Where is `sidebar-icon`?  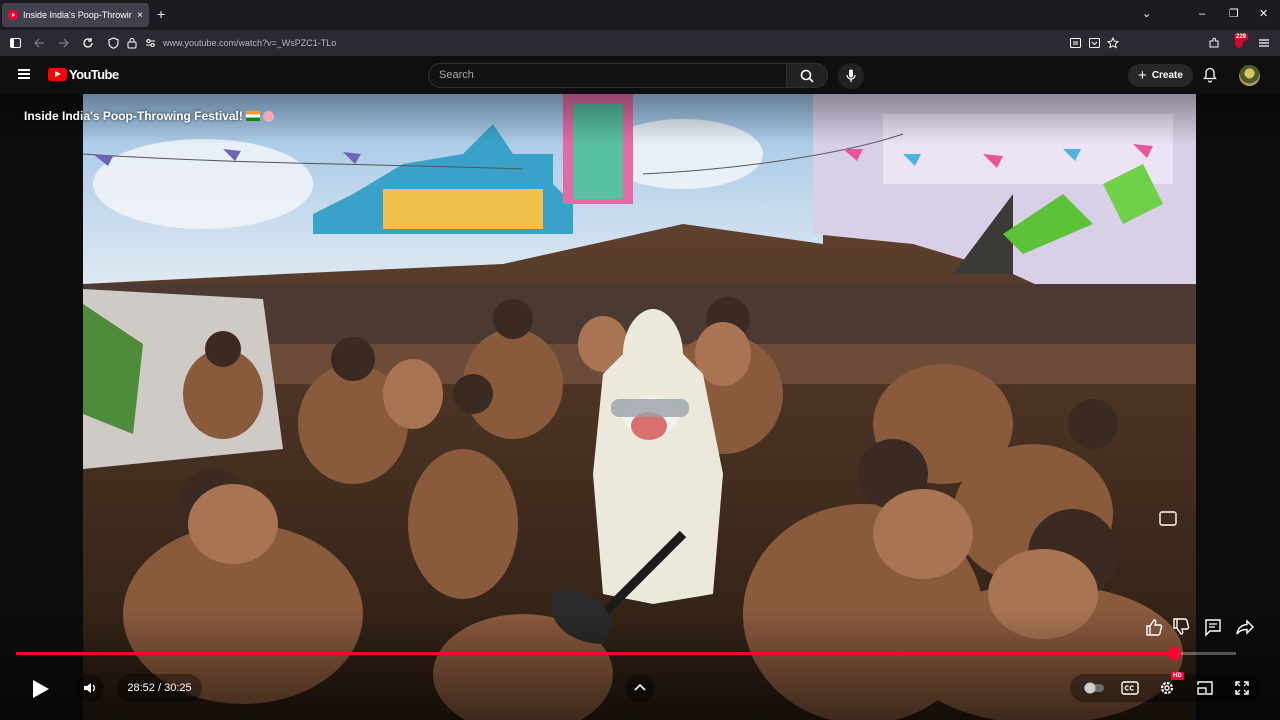
sidebar-icon is located at coordinates (15, 43).